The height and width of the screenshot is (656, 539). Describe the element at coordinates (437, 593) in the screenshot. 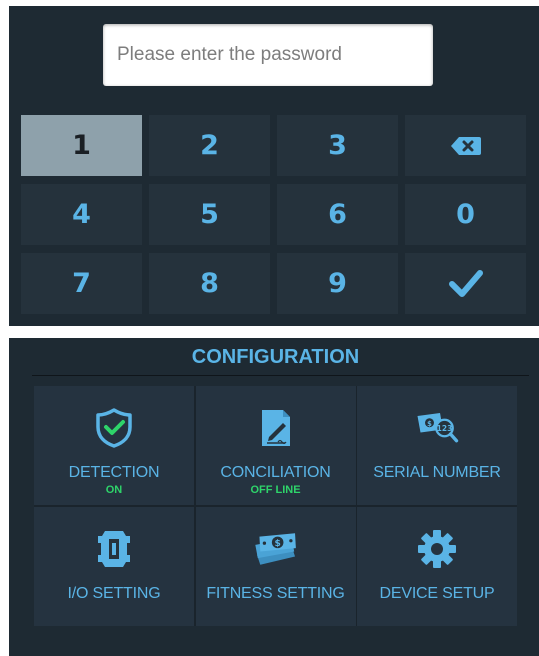

I see `tile-device-setup-label: DEVICE SETUP` at that location.